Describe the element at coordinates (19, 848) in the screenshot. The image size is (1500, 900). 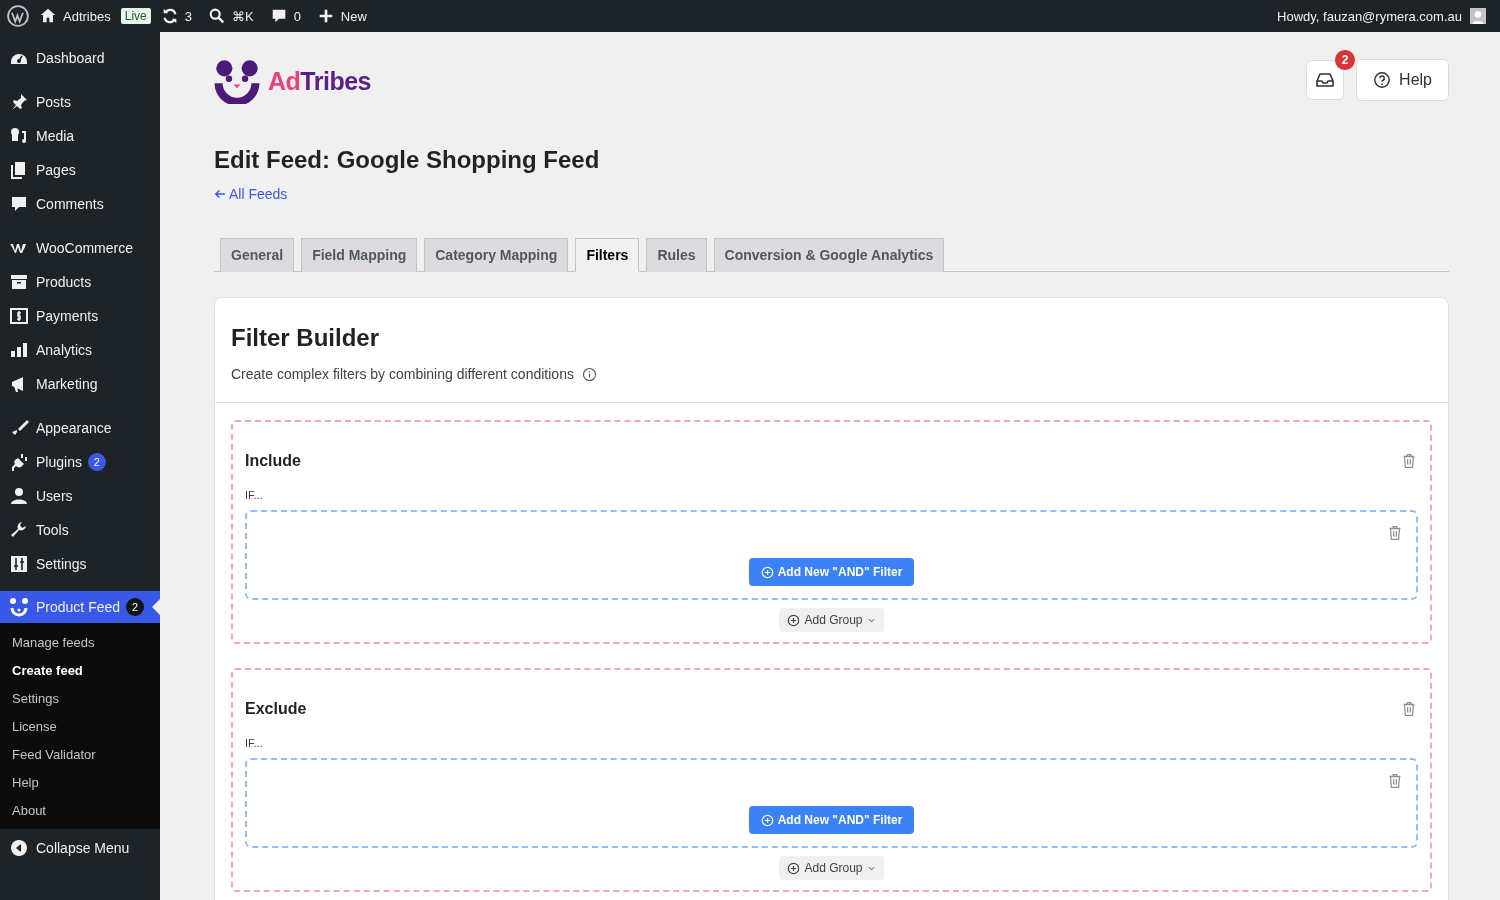
I see `collapse-icon` at that location.